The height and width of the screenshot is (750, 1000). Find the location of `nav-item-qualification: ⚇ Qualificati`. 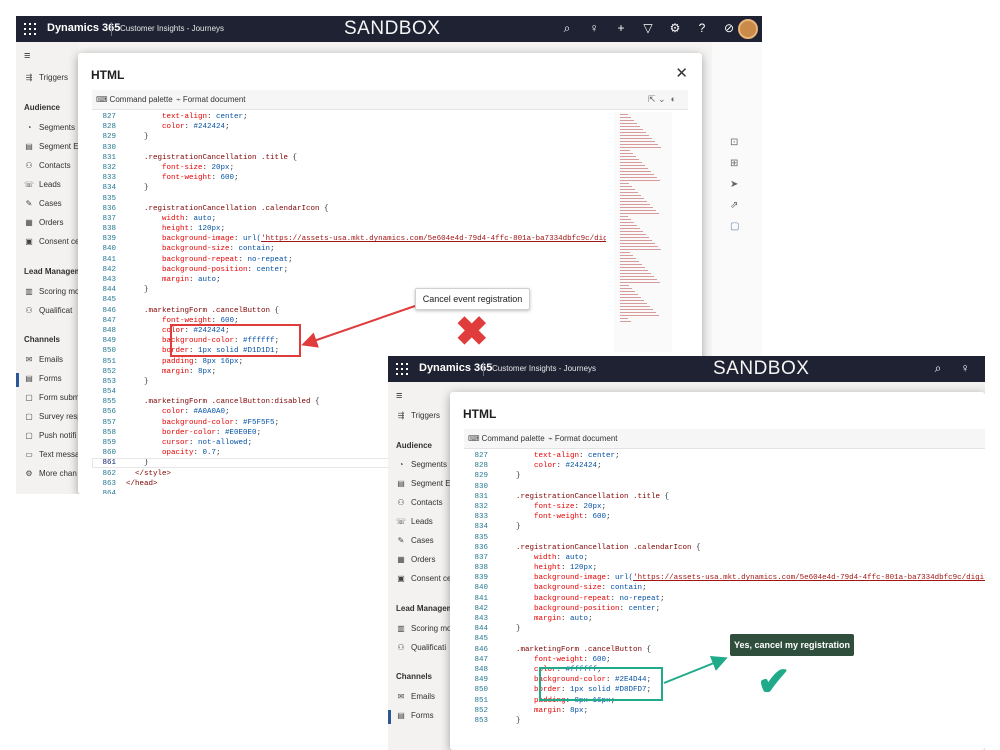

nav-item-qualification: ⚇ Qualificati is located at coordinates (421, 647).